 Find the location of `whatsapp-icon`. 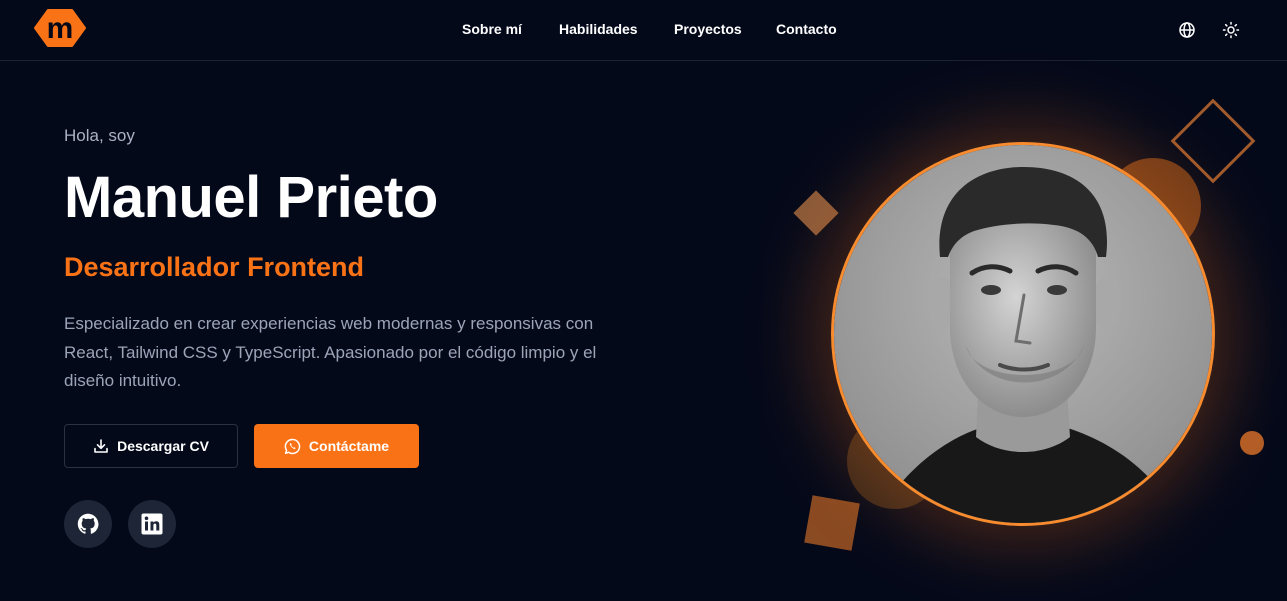

whatsapp-icon is located at coordinates (292, 446).